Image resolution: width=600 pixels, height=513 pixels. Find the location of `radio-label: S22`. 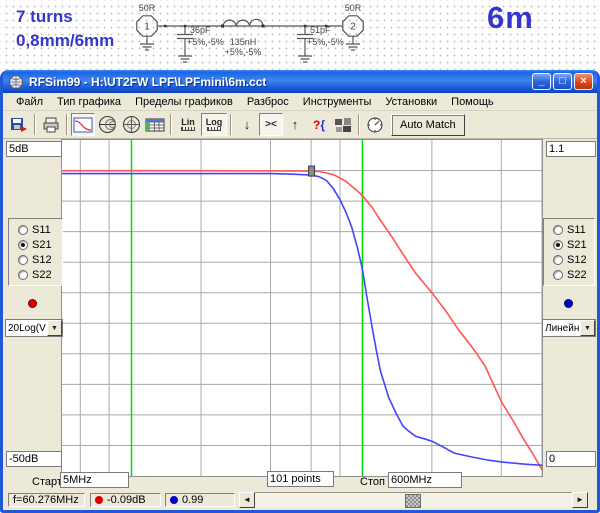

radio-label: S22 is located at coordinates (42, 274).